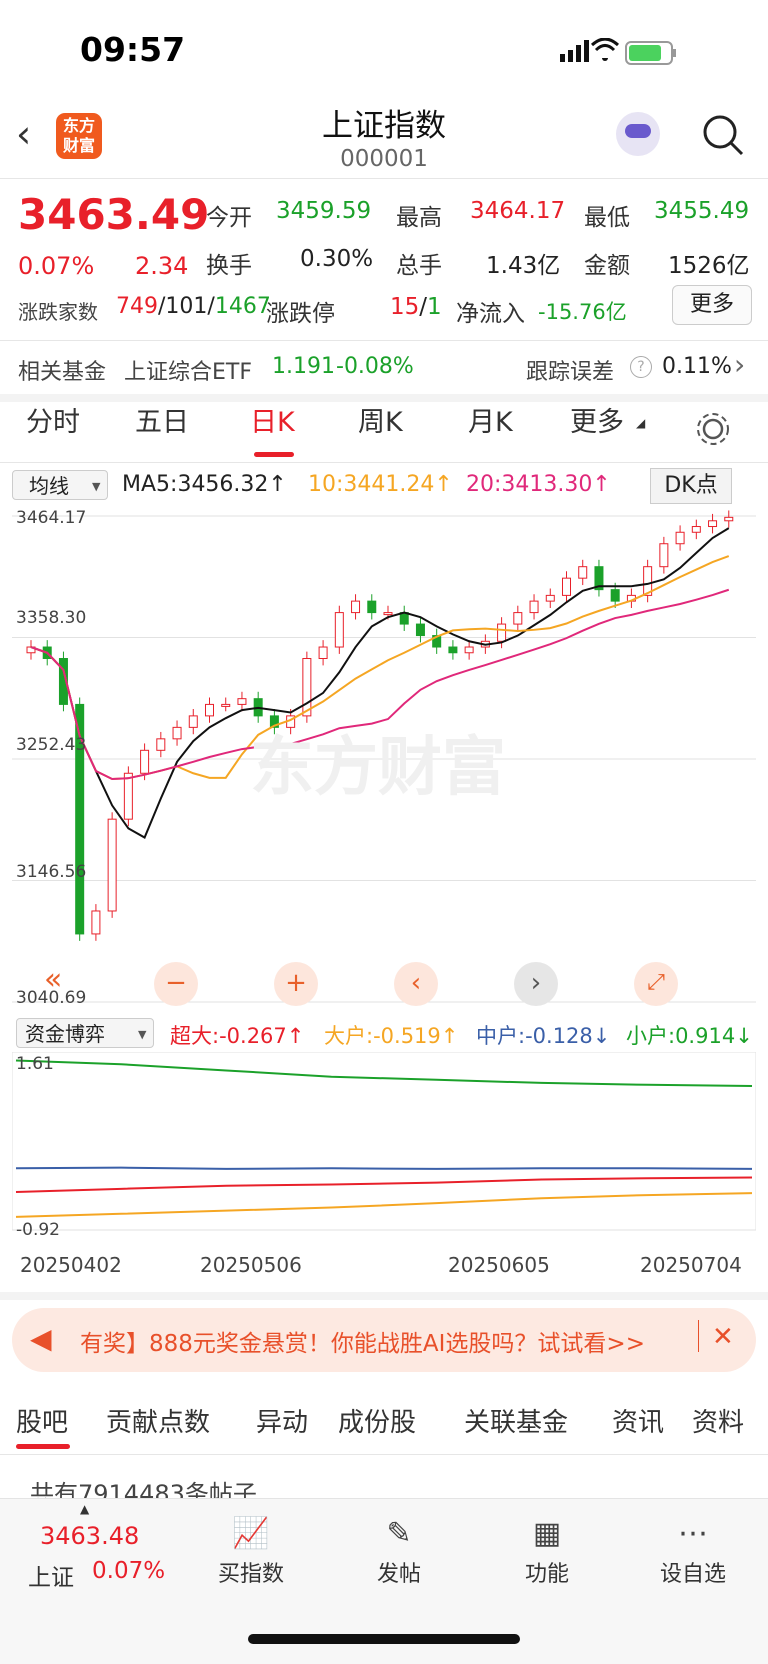  Describe the element at coordinates (416, 984) in the screenshot. I see `pan-left-button: ‹` at that location.